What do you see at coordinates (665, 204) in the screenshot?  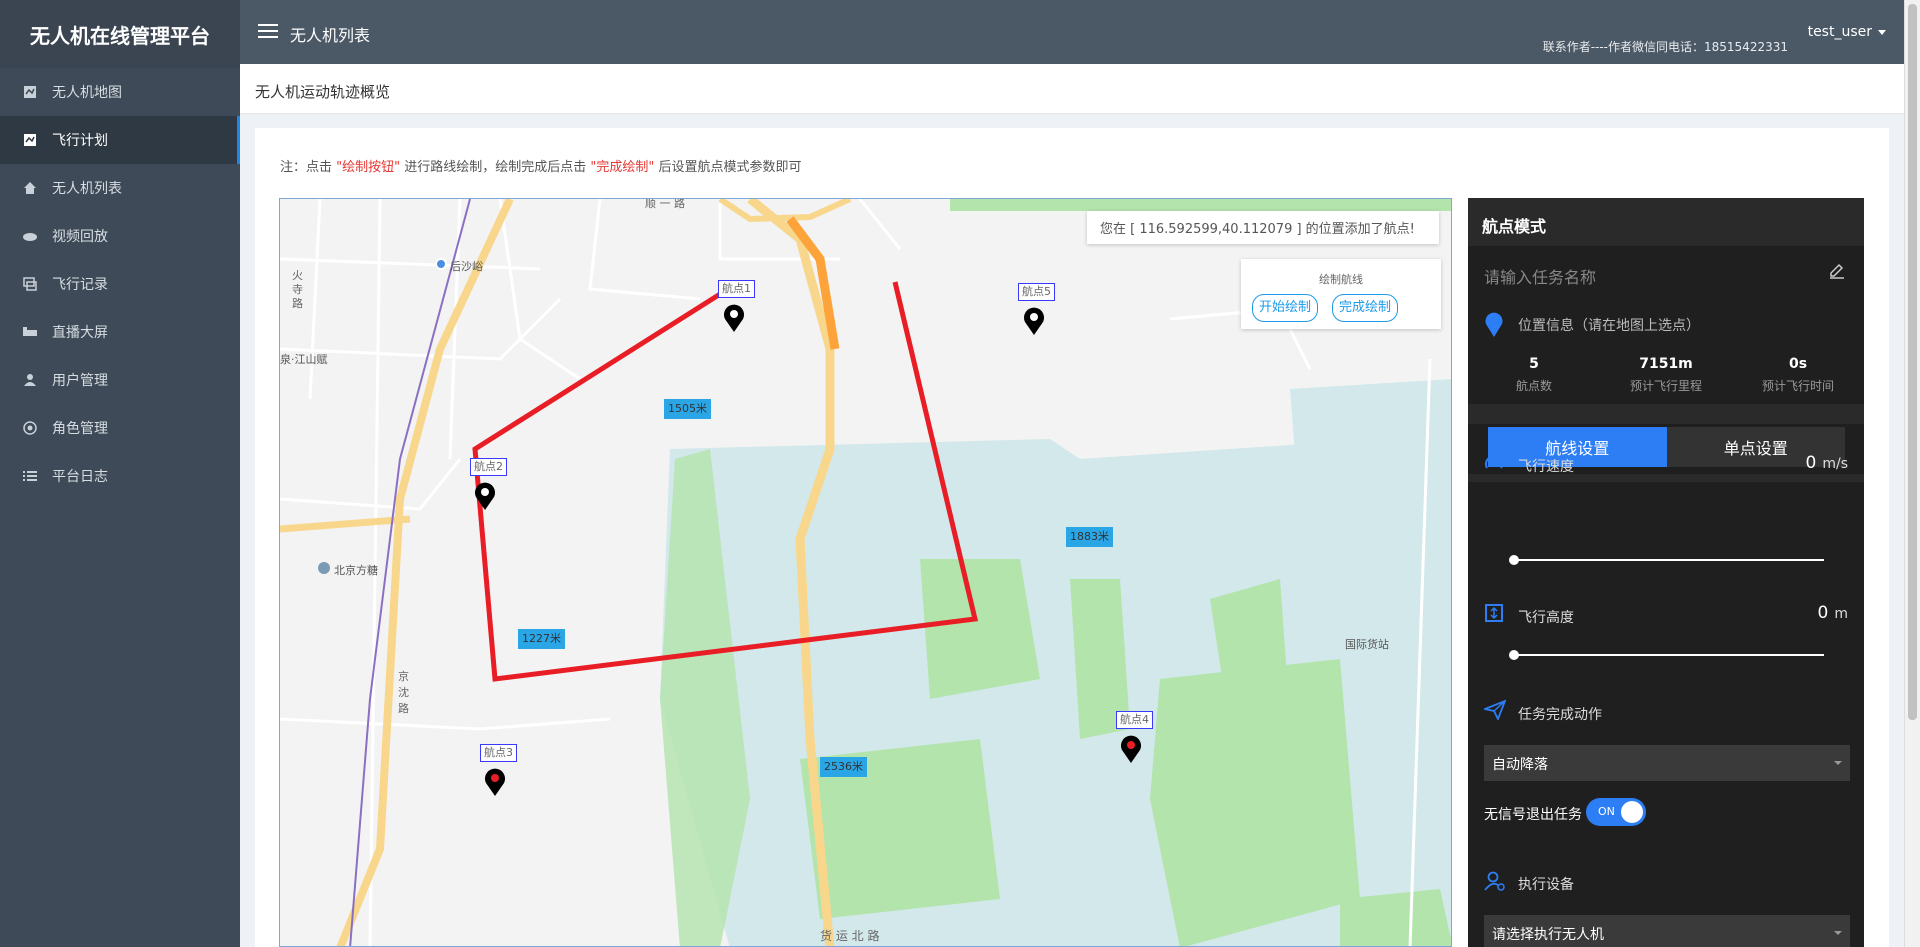 I see `map-place-label: 顺 一 路` at bounding box center [665, 204].